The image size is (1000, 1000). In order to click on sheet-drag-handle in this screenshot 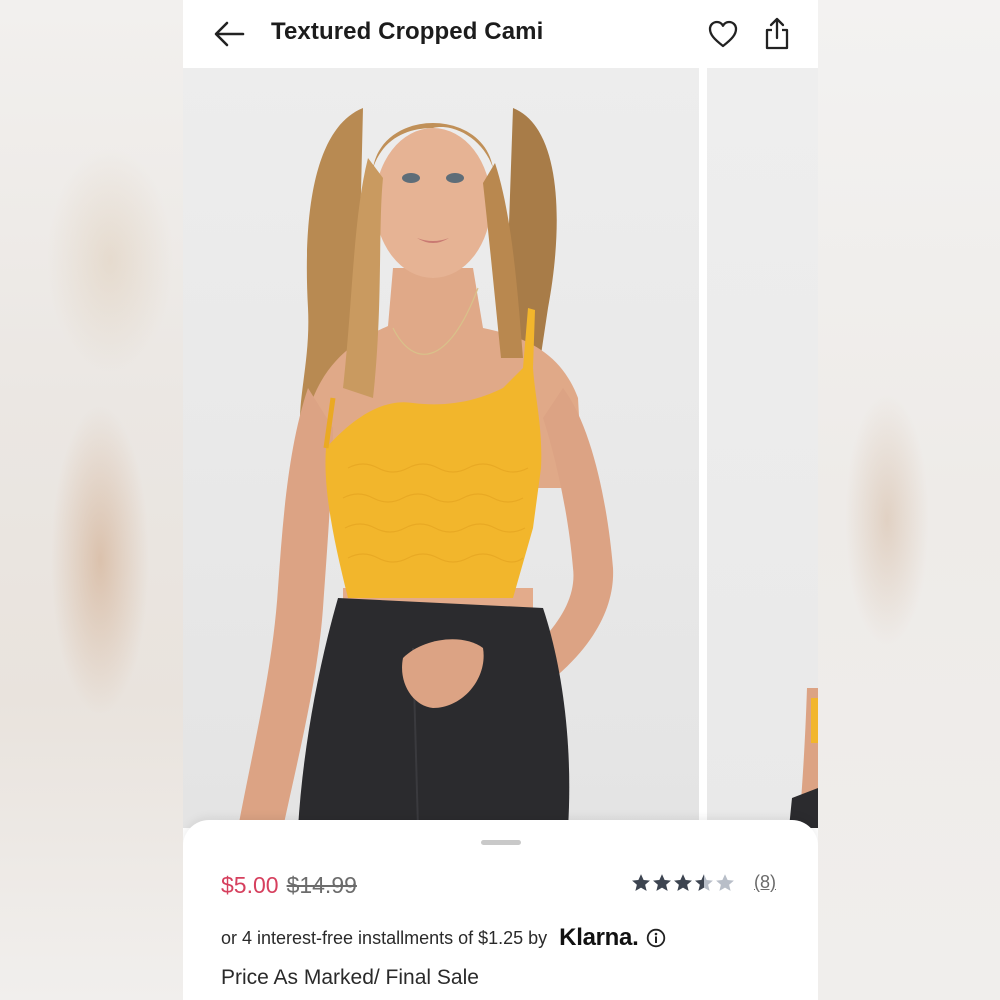, I will do `click(501, 842)`.